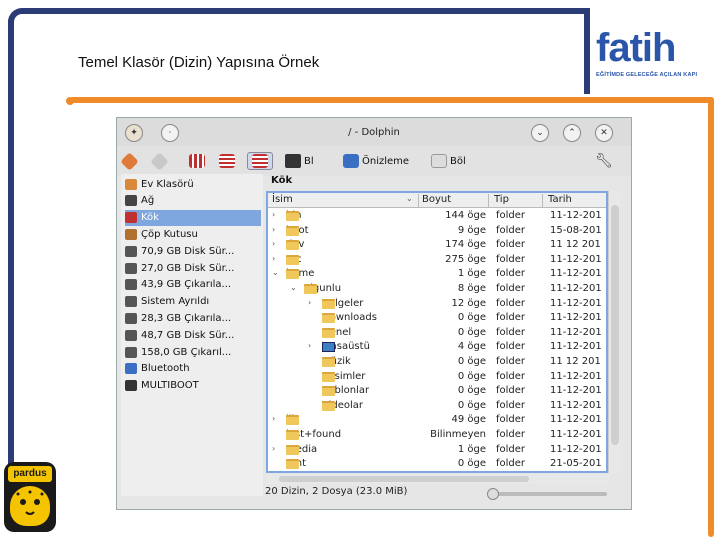 The width and height of the screenshot is (720, 540). What do you see at coordinates (437, 347) in the screenshot?
I see `table-row: › Masaüstü 4 öge folder 11-12-201` at bounding box center [437, 347].